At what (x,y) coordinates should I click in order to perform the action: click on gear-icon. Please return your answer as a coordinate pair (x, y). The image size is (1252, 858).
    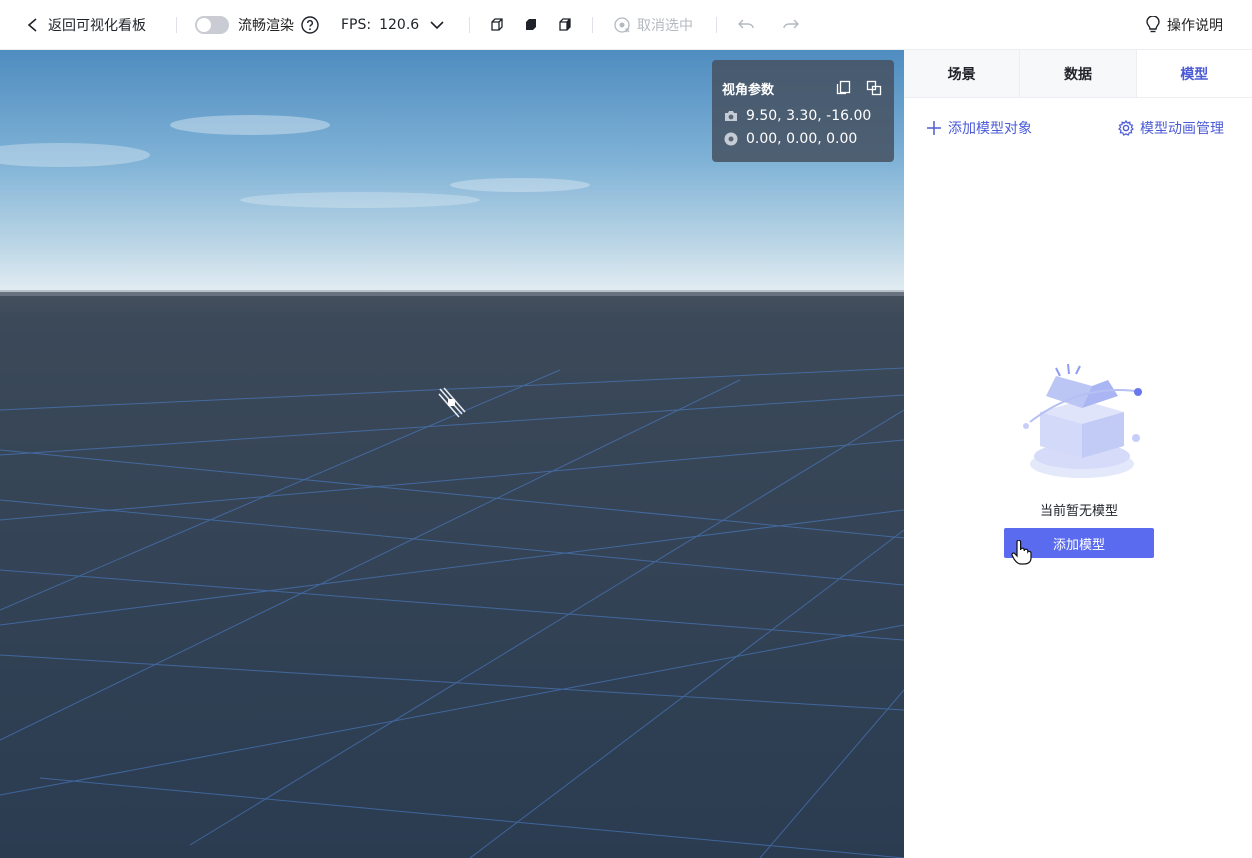
    Looking at the image, I should click on (1126, 128).